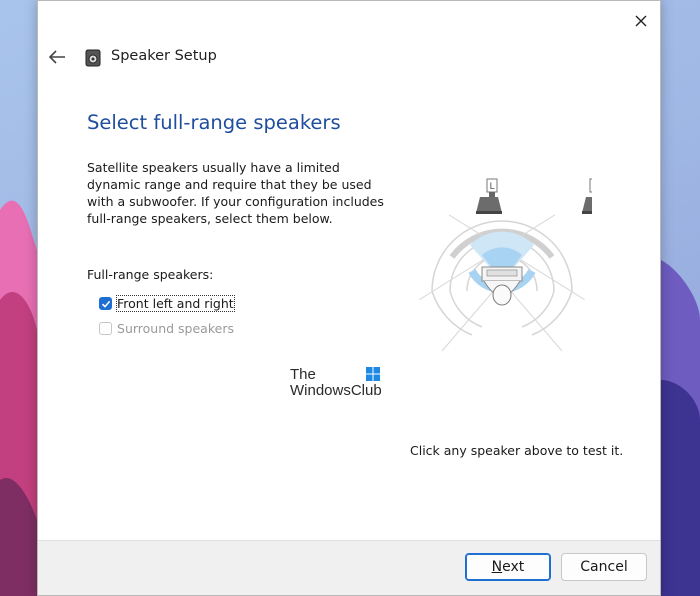 This screenshot has height=596, width=700. I want to click on cancel-button-label: Cancel, so click(604, 567).